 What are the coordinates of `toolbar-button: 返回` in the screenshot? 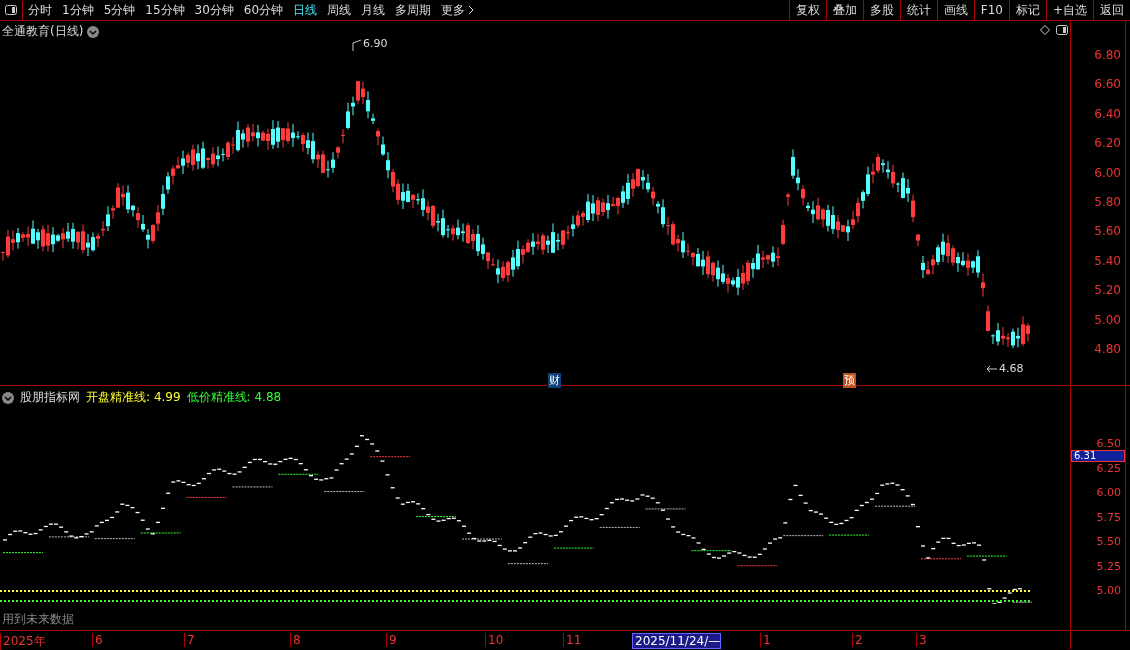 It's located at (1111, 10).